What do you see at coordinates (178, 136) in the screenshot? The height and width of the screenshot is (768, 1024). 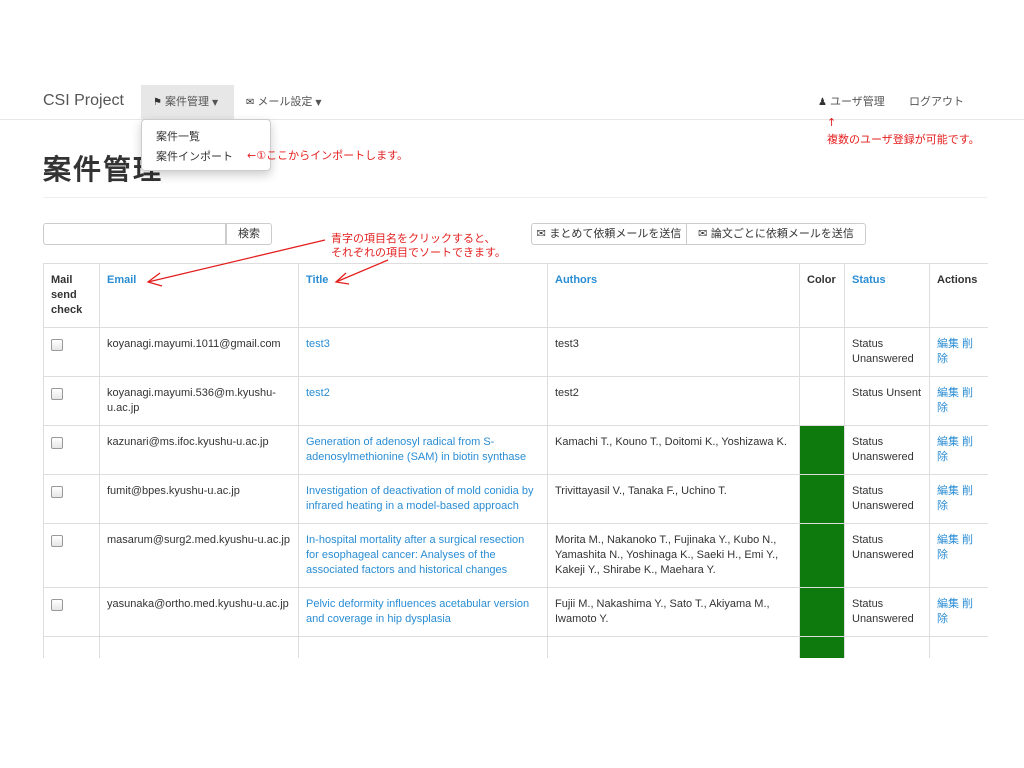 I see `dropdown-item-project-list: 案件一覧` at bounding box center [178, 136].